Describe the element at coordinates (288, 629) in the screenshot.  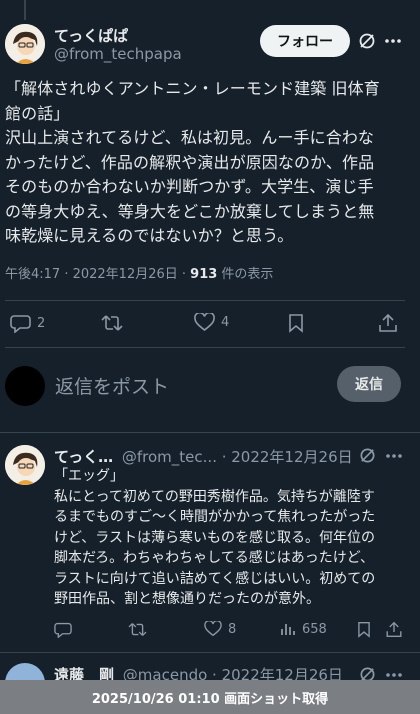
I see `bar-chart-icon` at that location.